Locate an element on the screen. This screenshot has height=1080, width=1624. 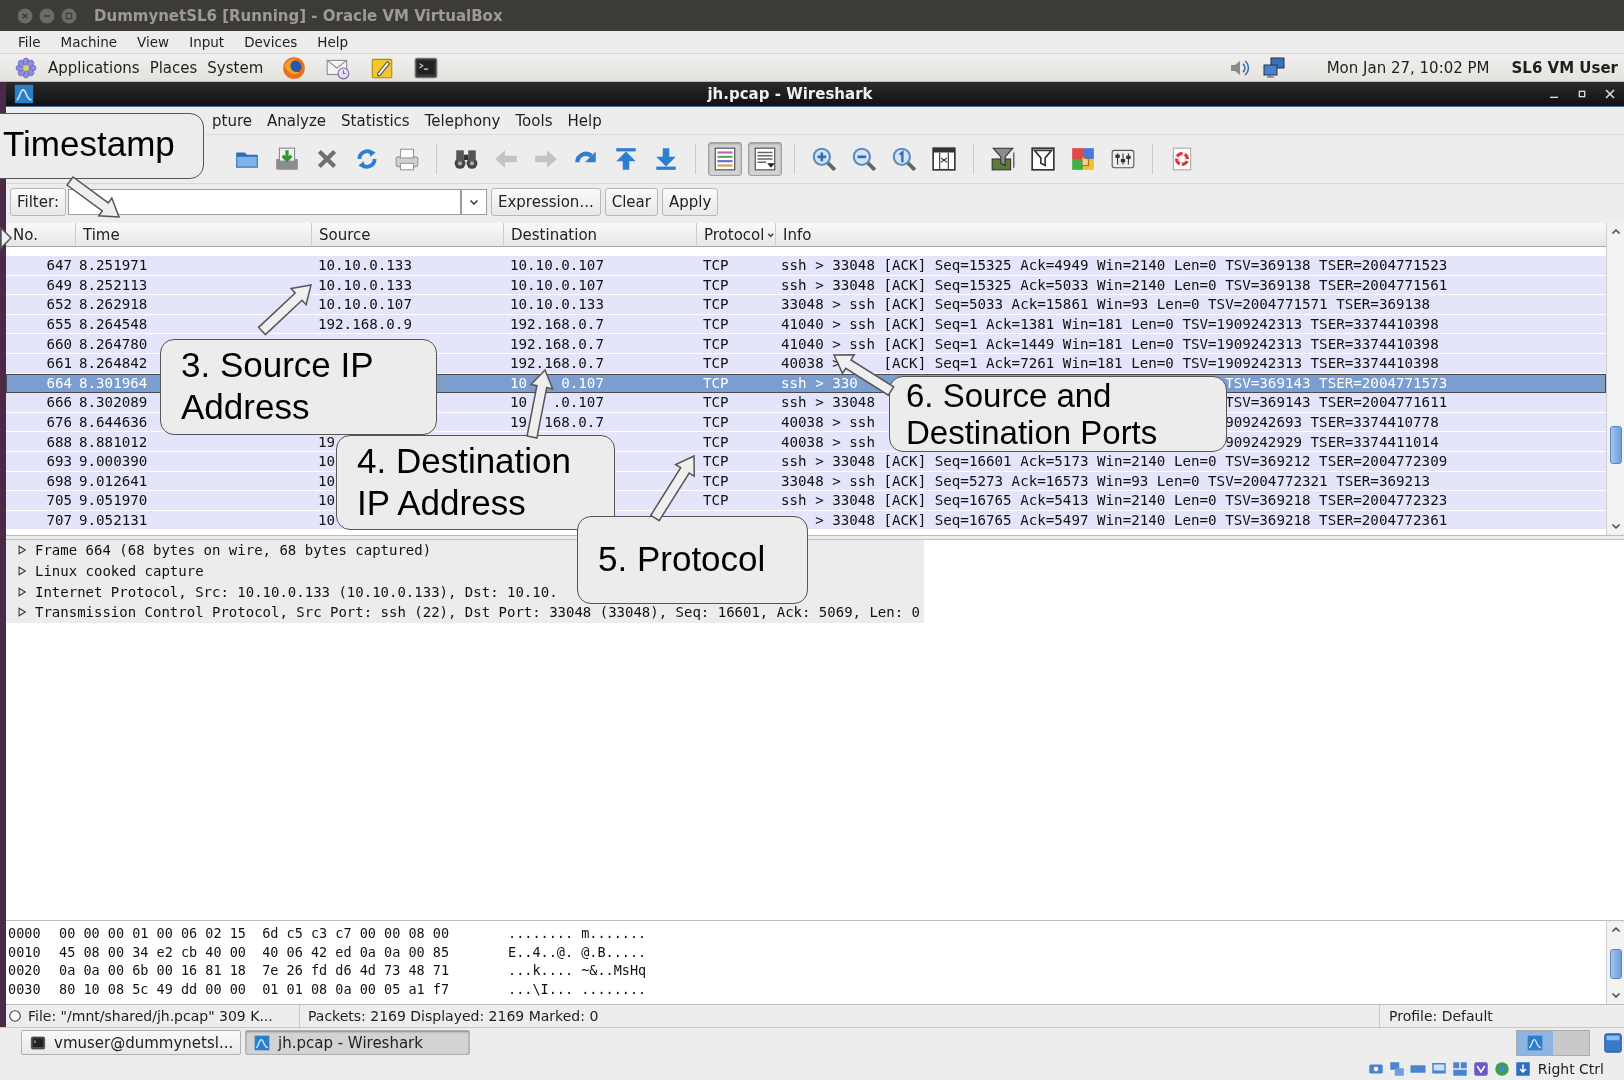
column-header: Time is located at coordinates (193, 234).